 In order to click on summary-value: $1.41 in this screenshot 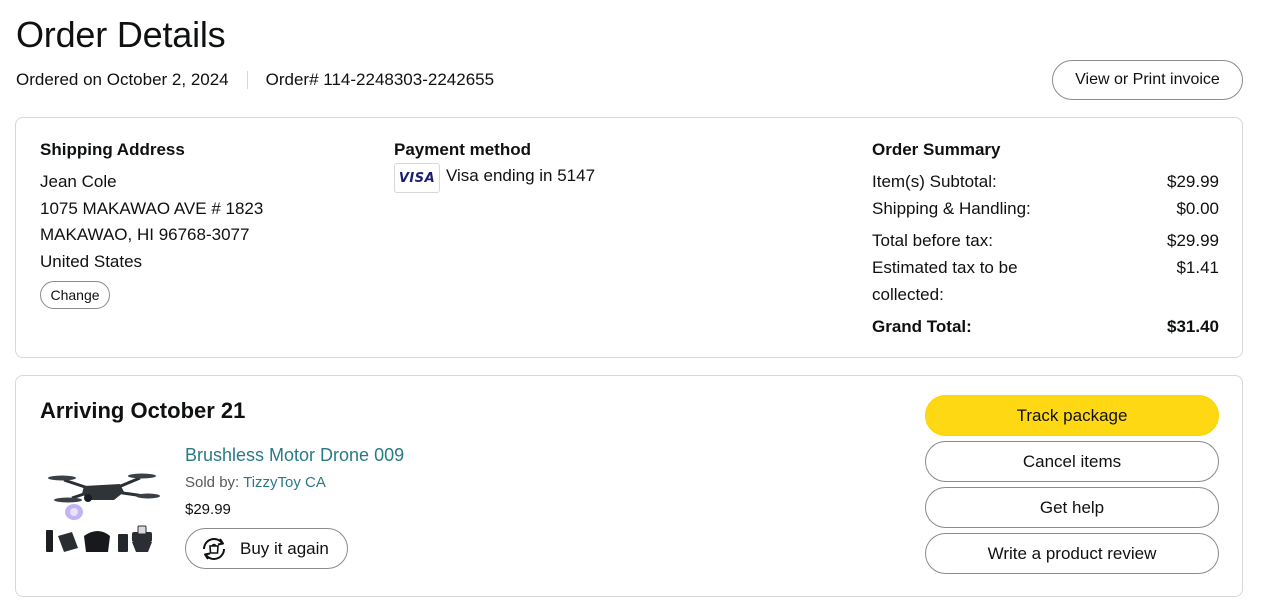, I will do `click(1197, 267)`.